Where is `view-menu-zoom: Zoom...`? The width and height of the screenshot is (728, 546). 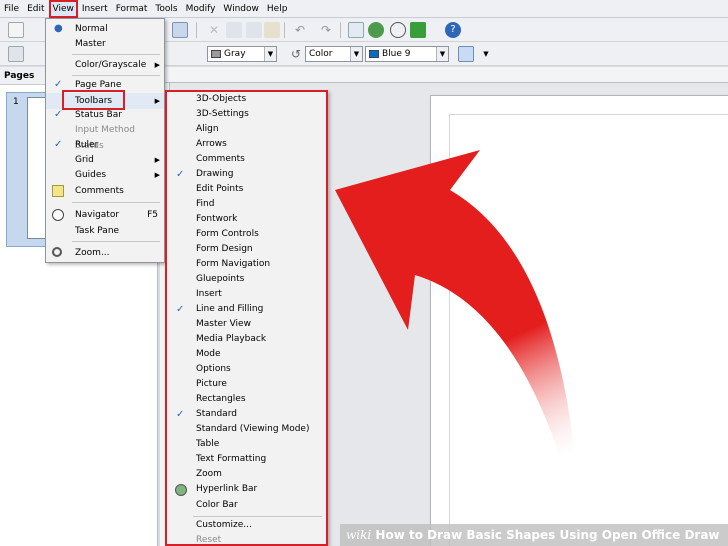
view-menu-zoom: Zoom... is located at coordinates (105, 253).